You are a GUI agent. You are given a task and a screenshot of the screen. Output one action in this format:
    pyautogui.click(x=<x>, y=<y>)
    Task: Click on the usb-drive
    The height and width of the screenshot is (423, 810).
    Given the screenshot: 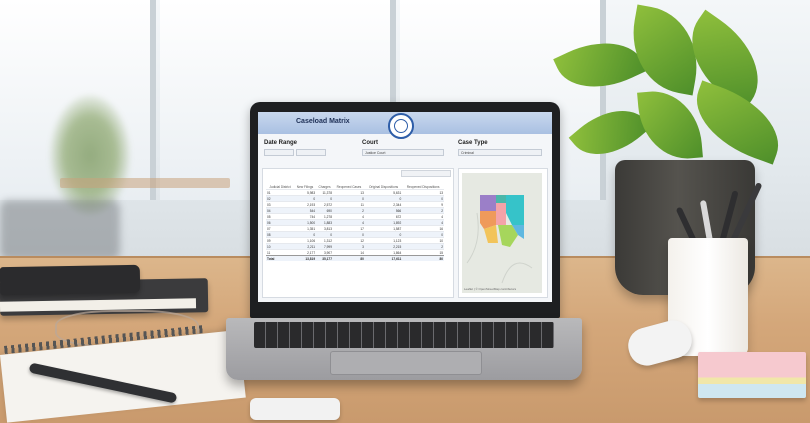 What is the action you would take?
    pyautogui.click(x=295, y=409)
    